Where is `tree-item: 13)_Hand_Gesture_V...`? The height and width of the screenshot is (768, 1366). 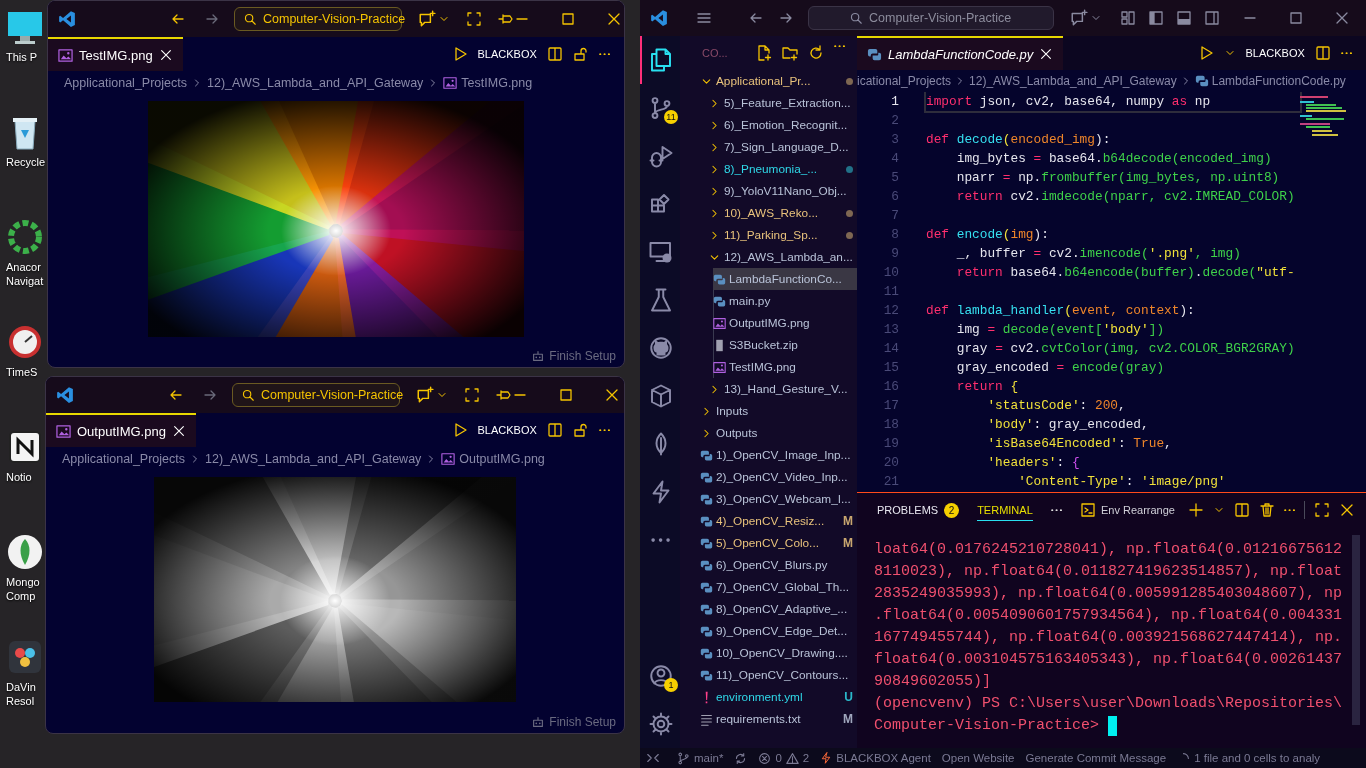
tree-item: 13)_Hand_Gesture_V... is located at coordinates (768, 389).